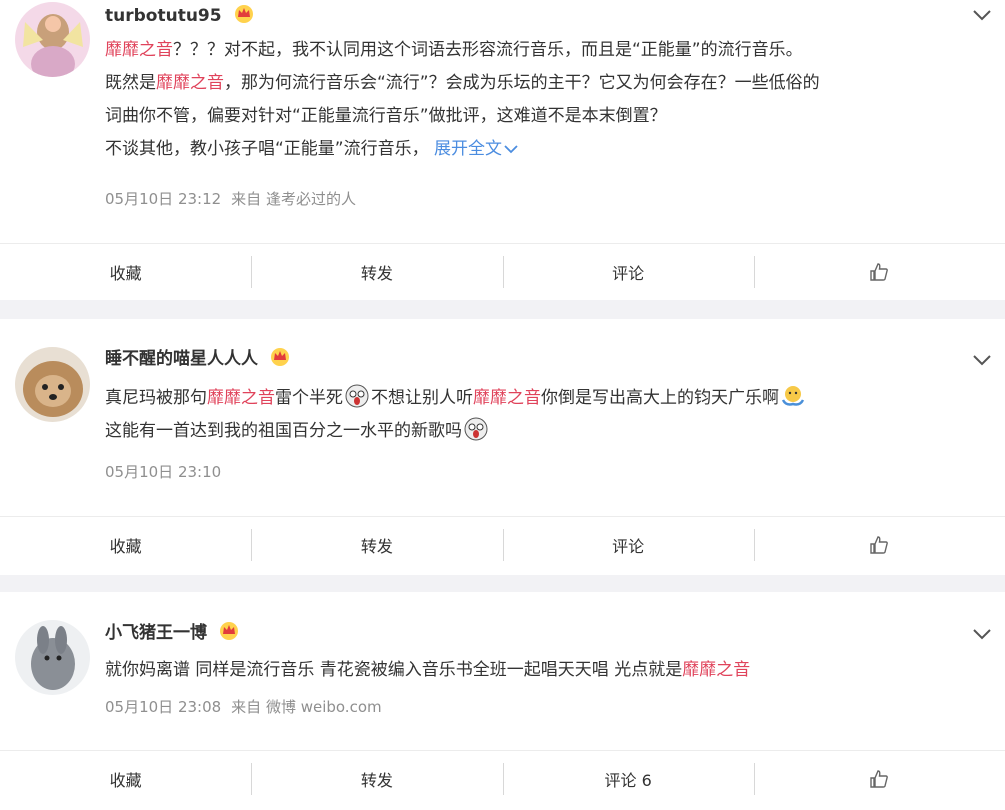 The width and height of the screenshot is (1005, 810). What do you see at coordinates (476, 149) in the screenshot?
I see `expand-full-text-link: 展开全文` at bounding box center [476, 149].